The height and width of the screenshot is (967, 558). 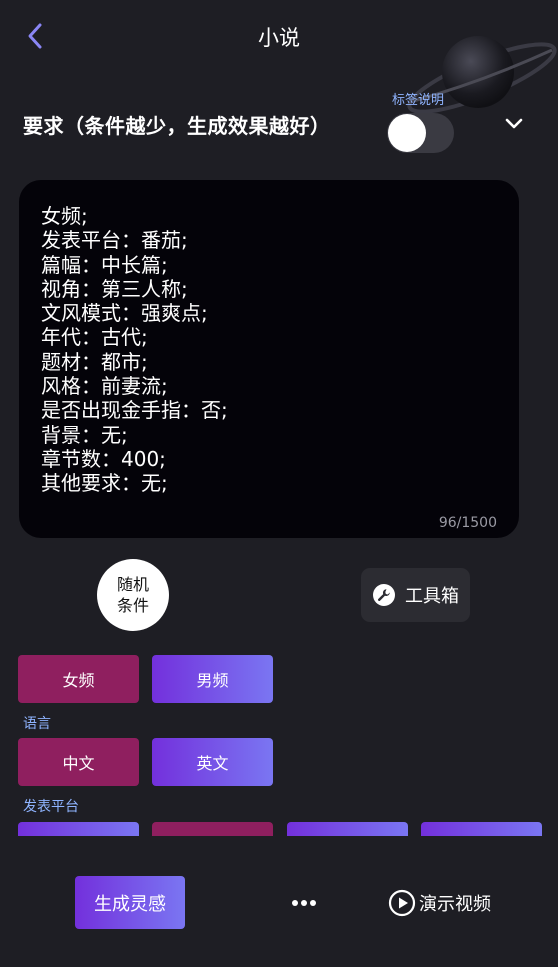 What do you see at coordinates (418, 98) in the screenshot?
I see `tag-help-link: 标签说明` at bounding box center [418, 98].